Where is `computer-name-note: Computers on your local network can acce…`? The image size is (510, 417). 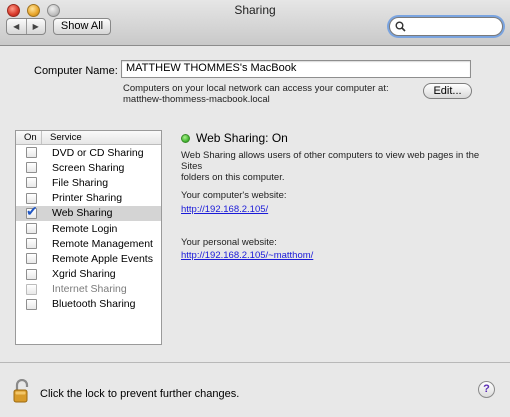 computer-name-note: Computers on your local network can acce… is located at coordinates (268, 94).